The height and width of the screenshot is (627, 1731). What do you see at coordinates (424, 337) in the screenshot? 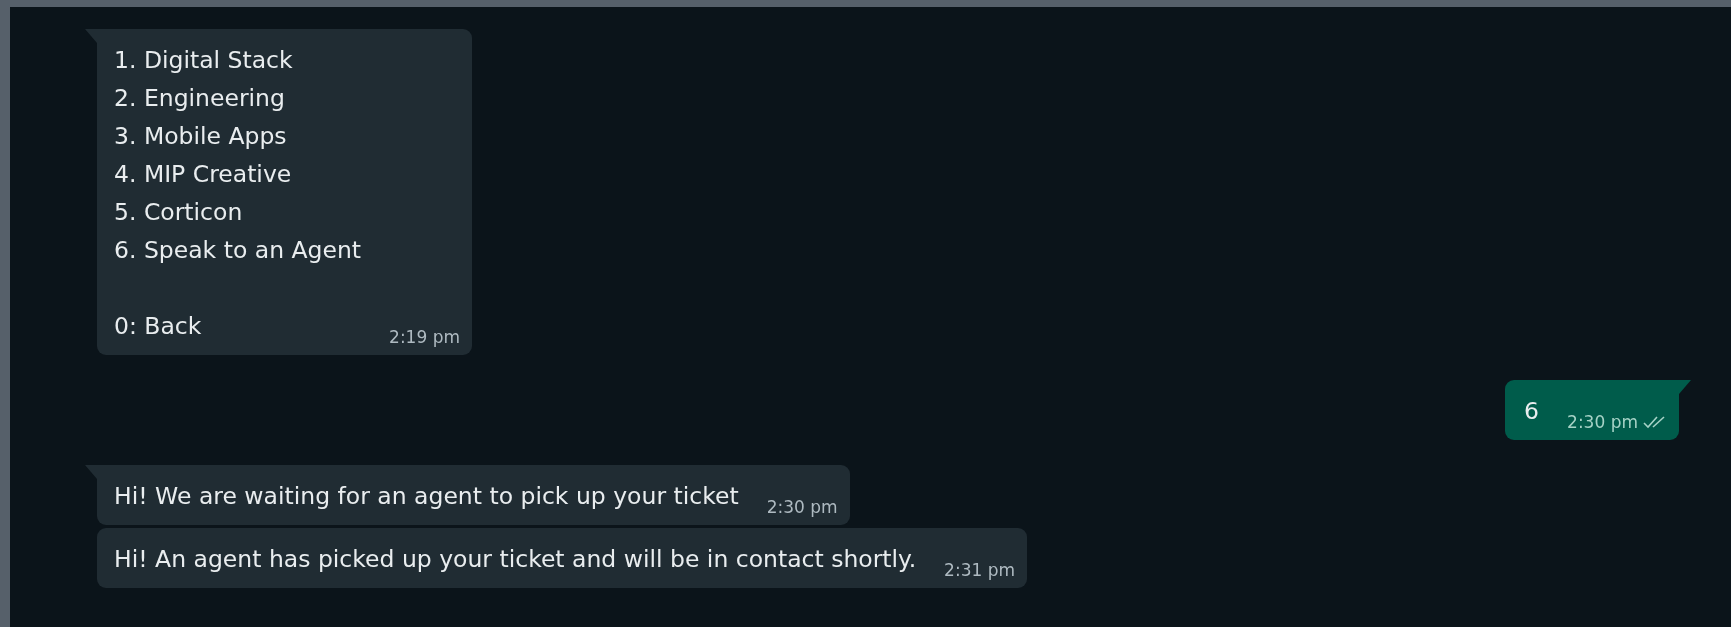
I see `message-time: 2:19 pm` at bounding box center [424, 337].